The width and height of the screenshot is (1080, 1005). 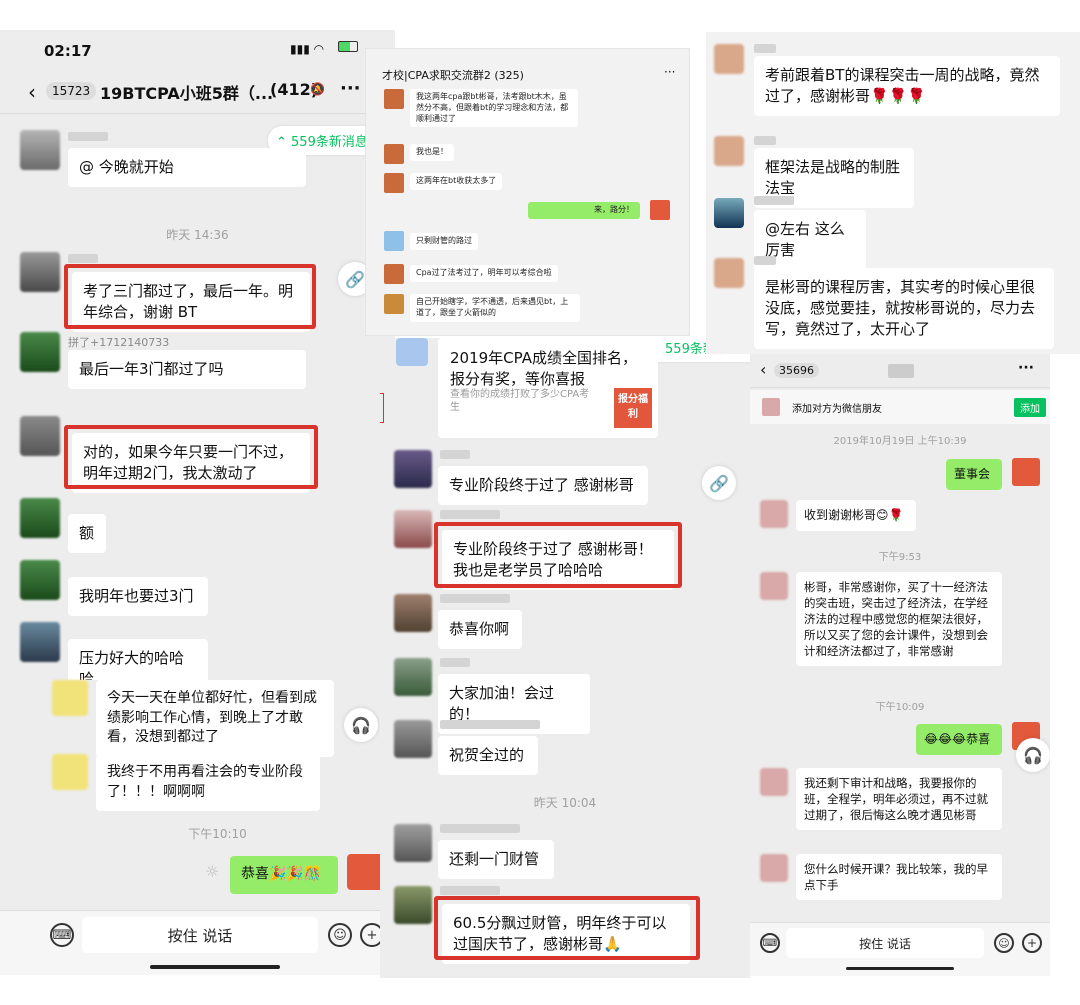 I want to click on add-friend-bar: 添加对方为微信朋友 添加, so click(x=900, y=407).